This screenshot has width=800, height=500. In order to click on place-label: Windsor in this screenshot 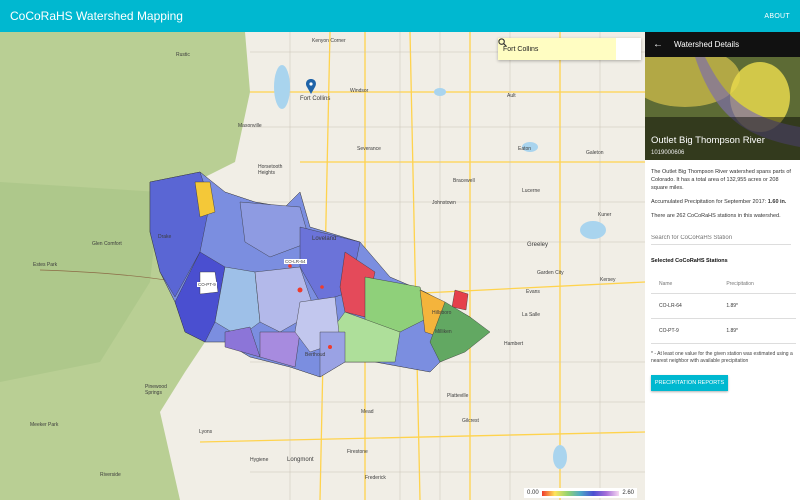, I will do `click(359, 91)`.